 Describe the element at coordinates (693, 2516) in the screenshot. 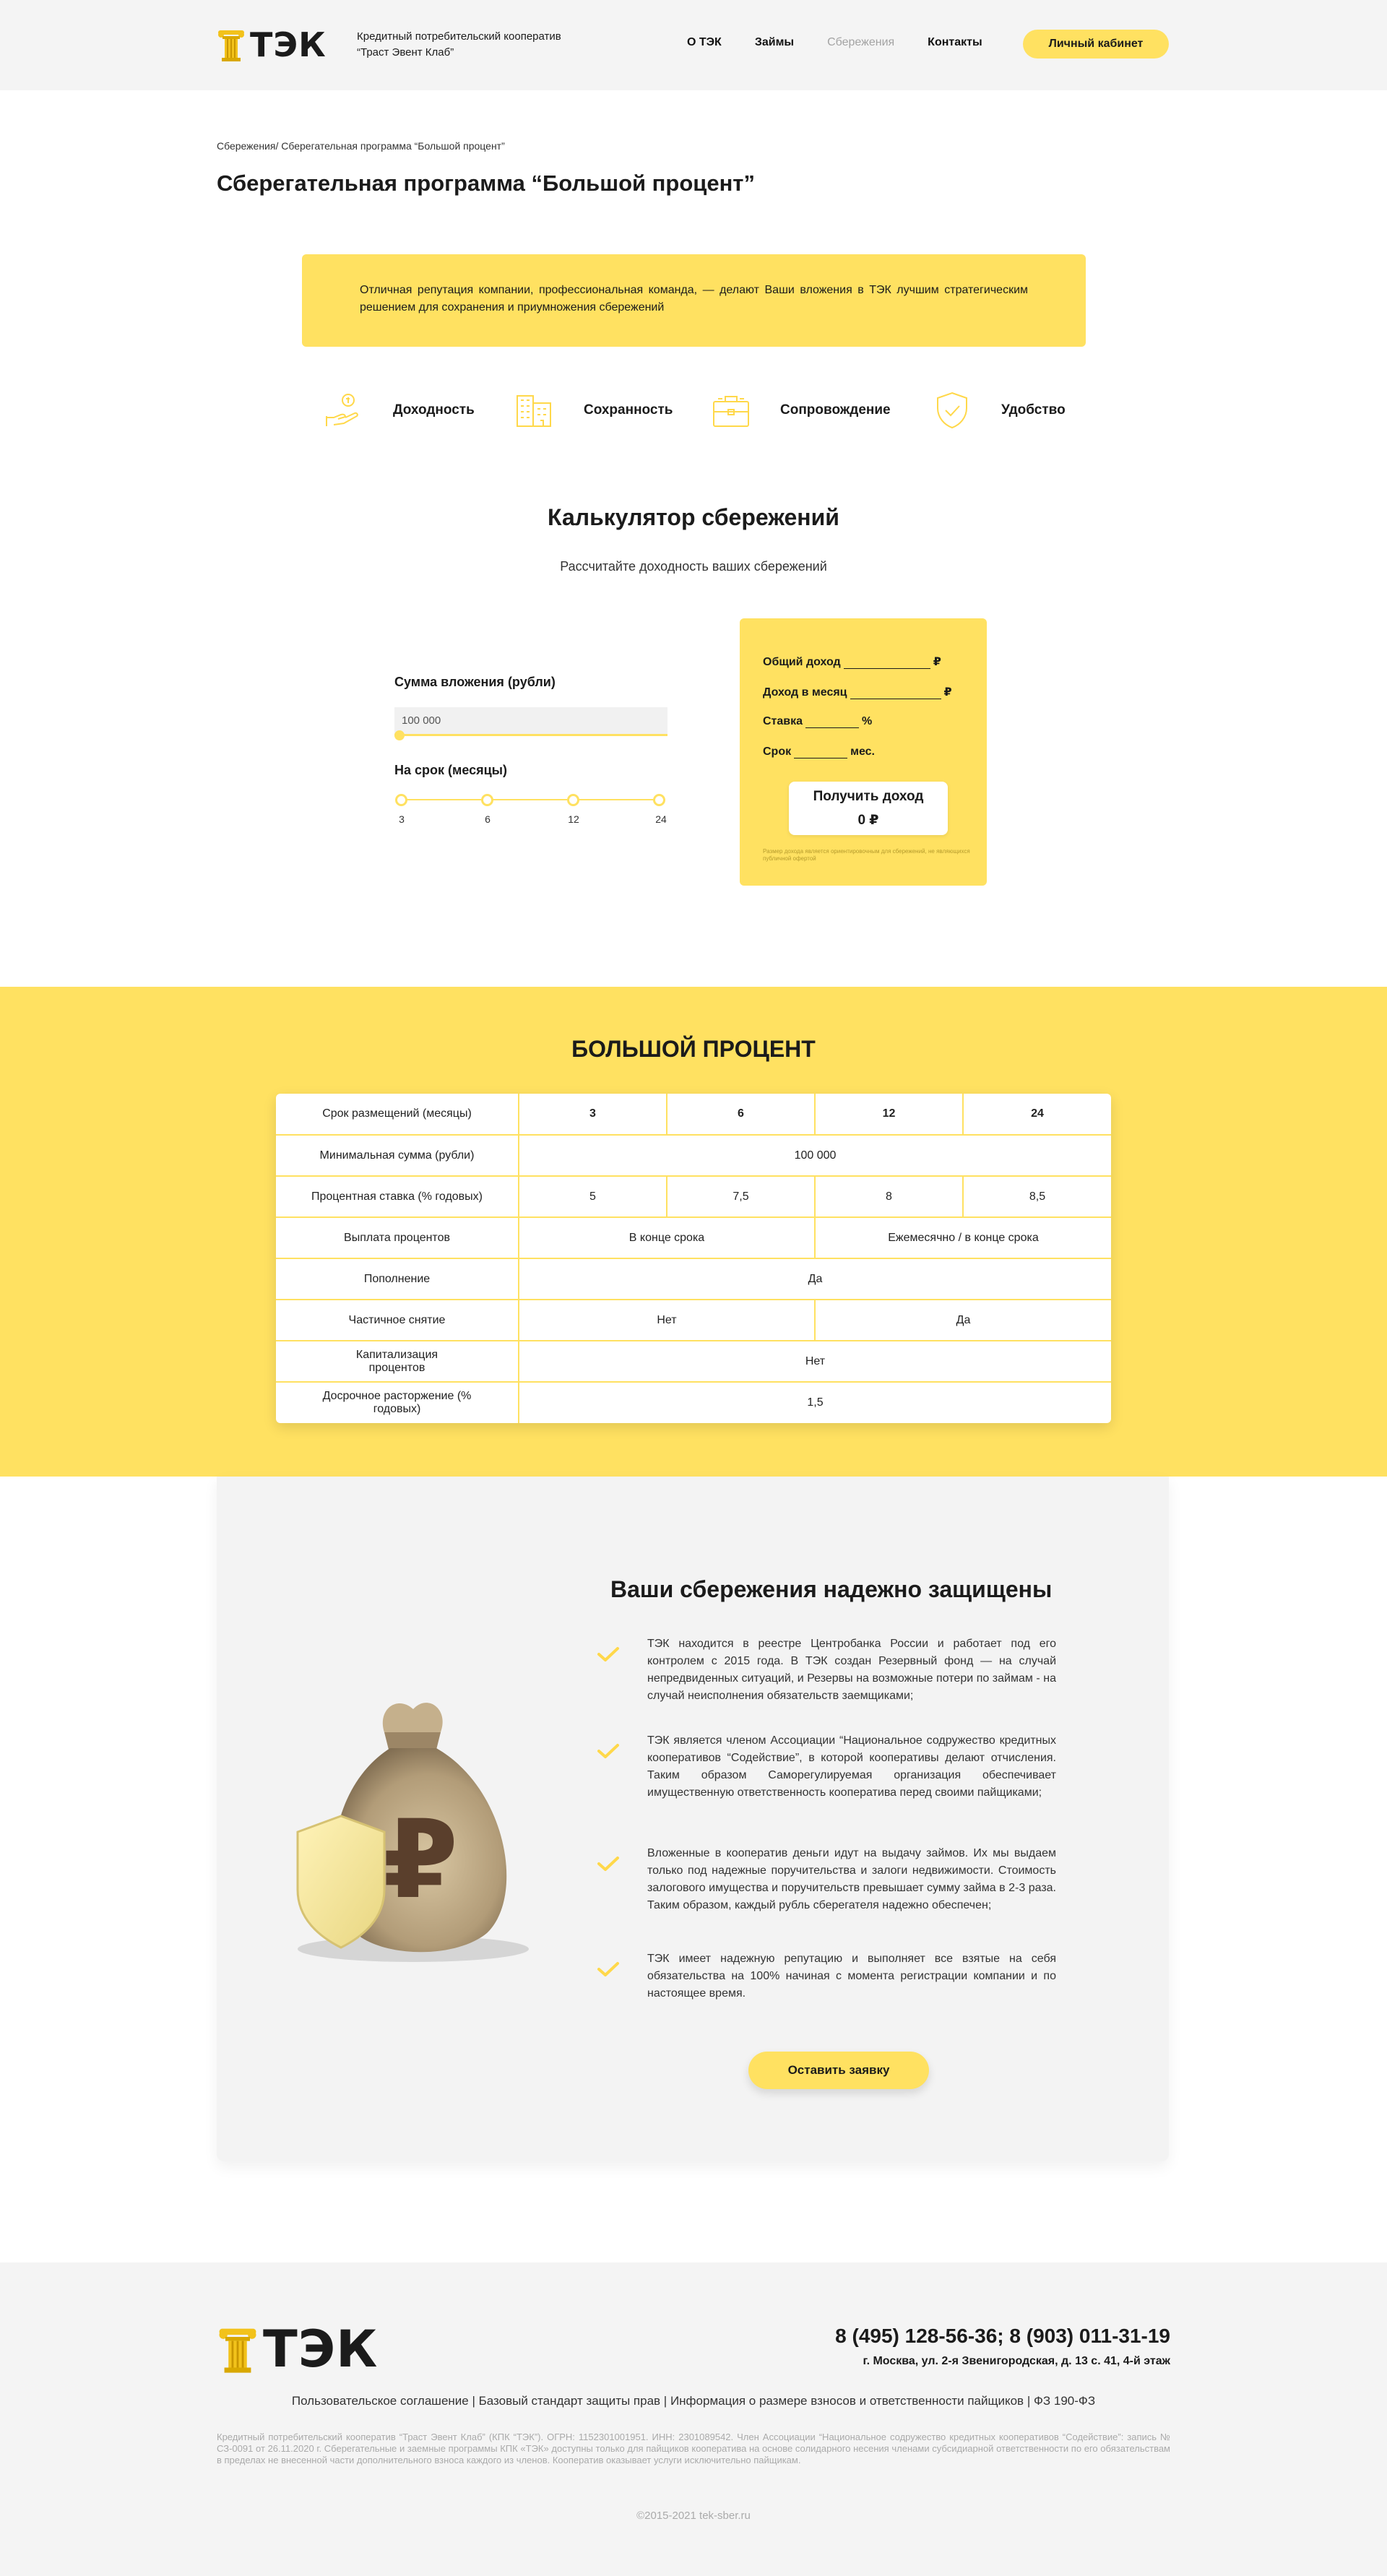

I see `footer-copyright: ©2015-2021 tek-sber.ru` at that location.